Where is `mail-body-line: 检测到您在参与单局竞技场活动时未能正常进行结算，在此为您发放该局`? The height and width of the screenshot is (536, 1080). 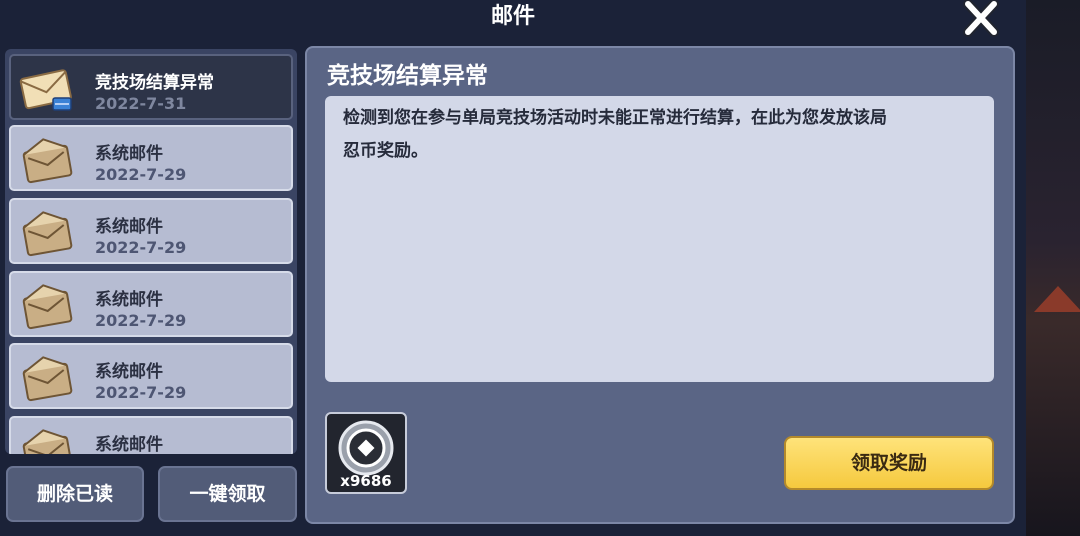
mail-body-line: 检测到您在参与单局竞技场活动时未能正常进行结算，在此为您发放该局 is located at coordinates (615, 118).